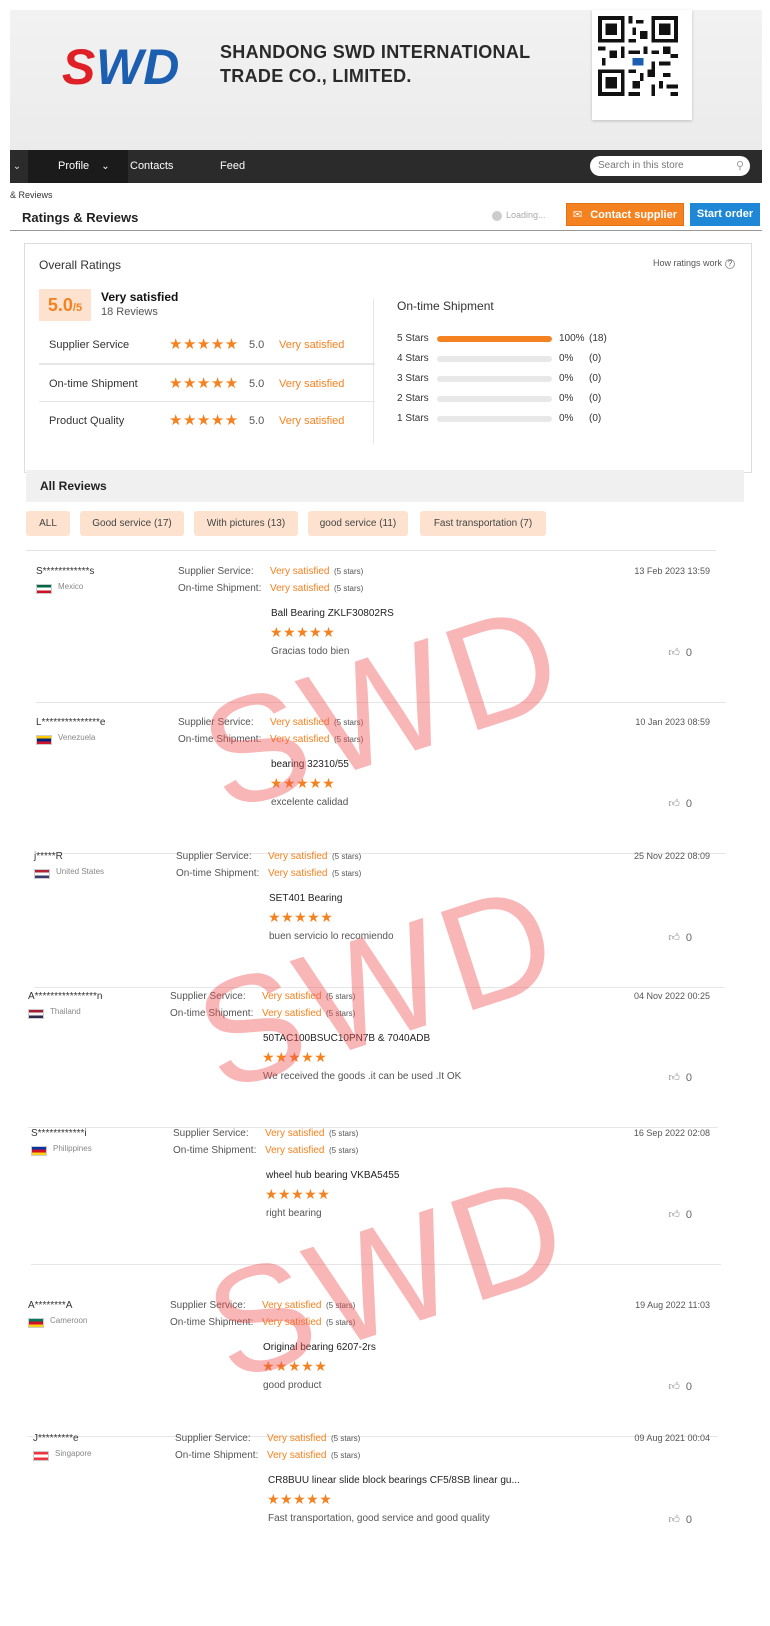 The image size is (770, 1626). What do you see at coordinates (730, 264) in the screenshot?
I see `question-icon: ?` at bounding box center [730, 264].